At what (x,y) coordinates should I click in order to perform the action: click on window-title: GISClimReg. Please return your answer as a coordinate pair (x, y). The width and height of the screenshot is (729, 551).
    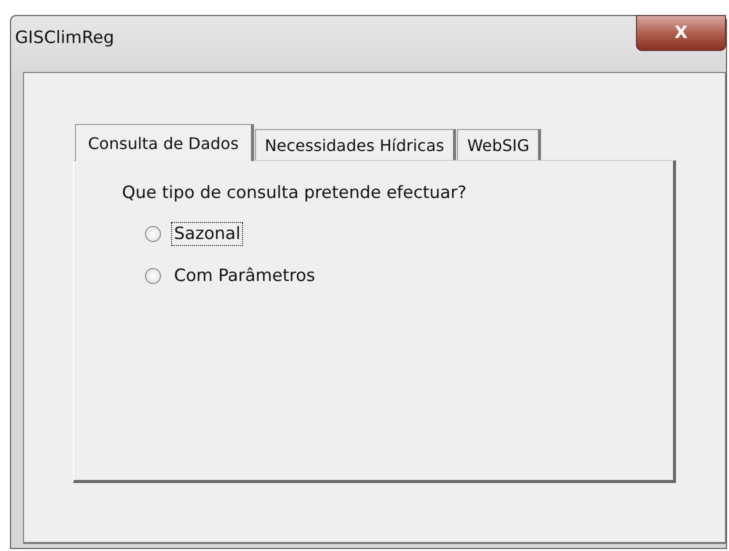
    Looking at the image, I should click on (64, 38).